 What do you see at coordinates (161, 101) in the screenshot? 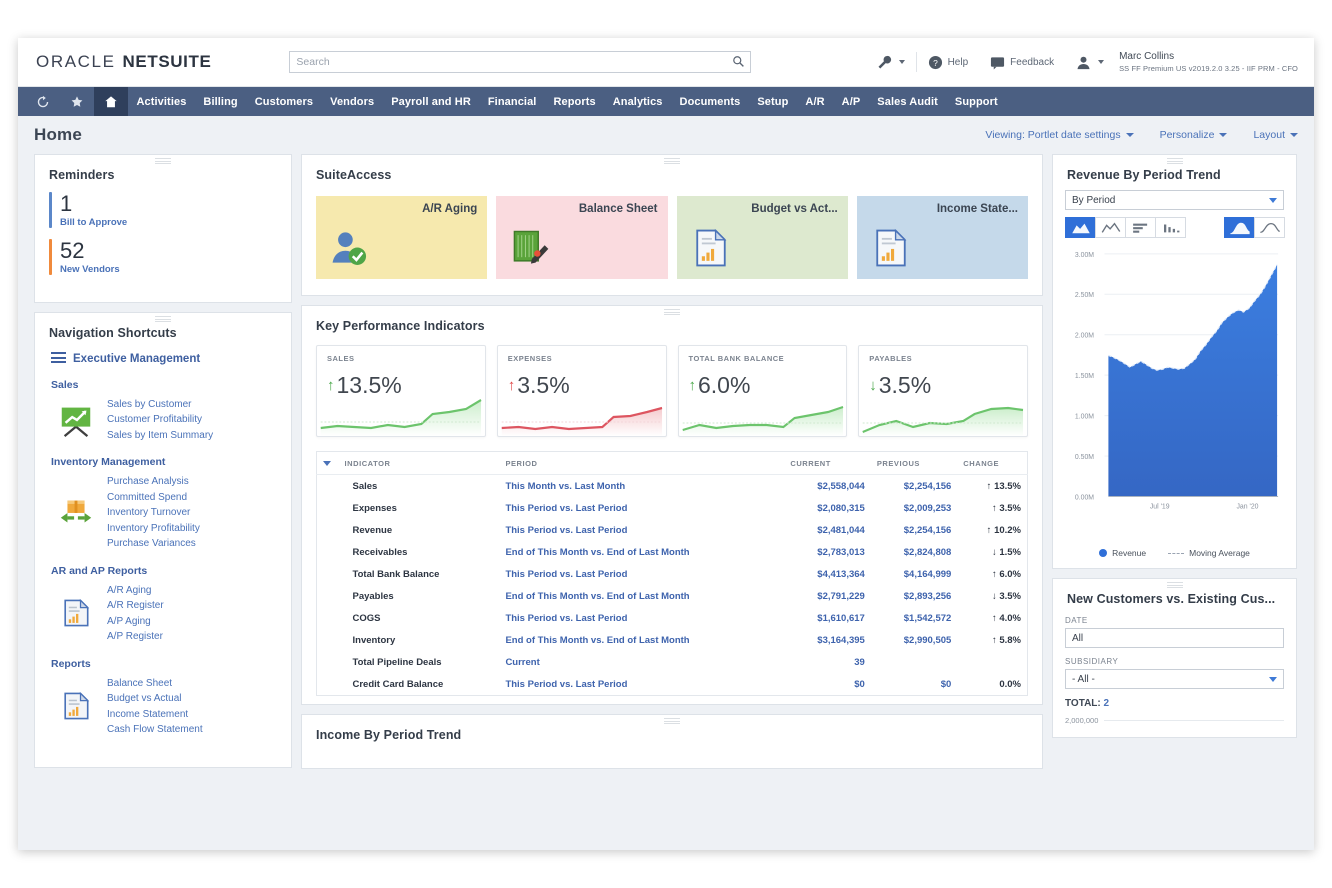
I see `nav-item-activities: Activities` at bounding box center [161, 101].